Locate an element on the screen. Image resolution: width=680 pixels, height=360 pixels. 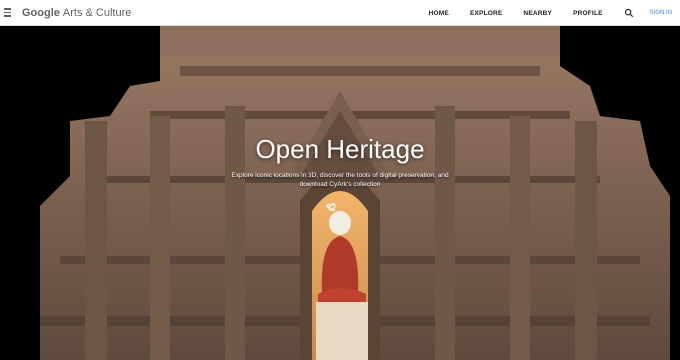
sign-in-link: SIGN IN is located at coordinates (661, 13).